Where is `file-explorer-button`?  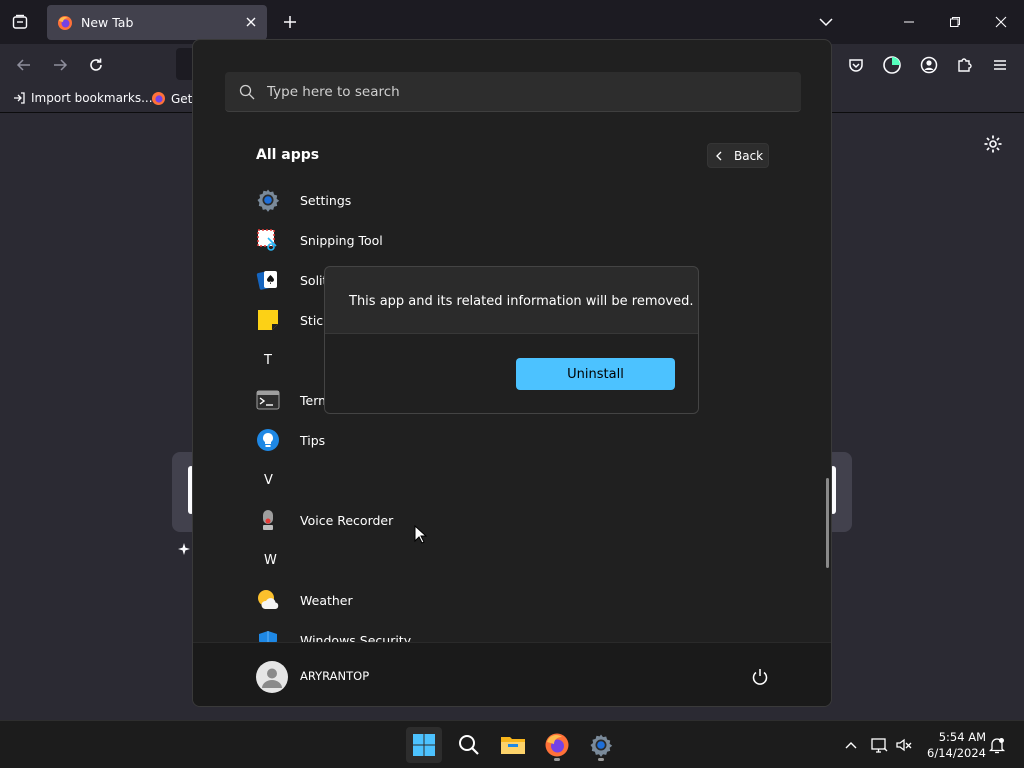
file-explorer-button is located at coordinates (513, 745).